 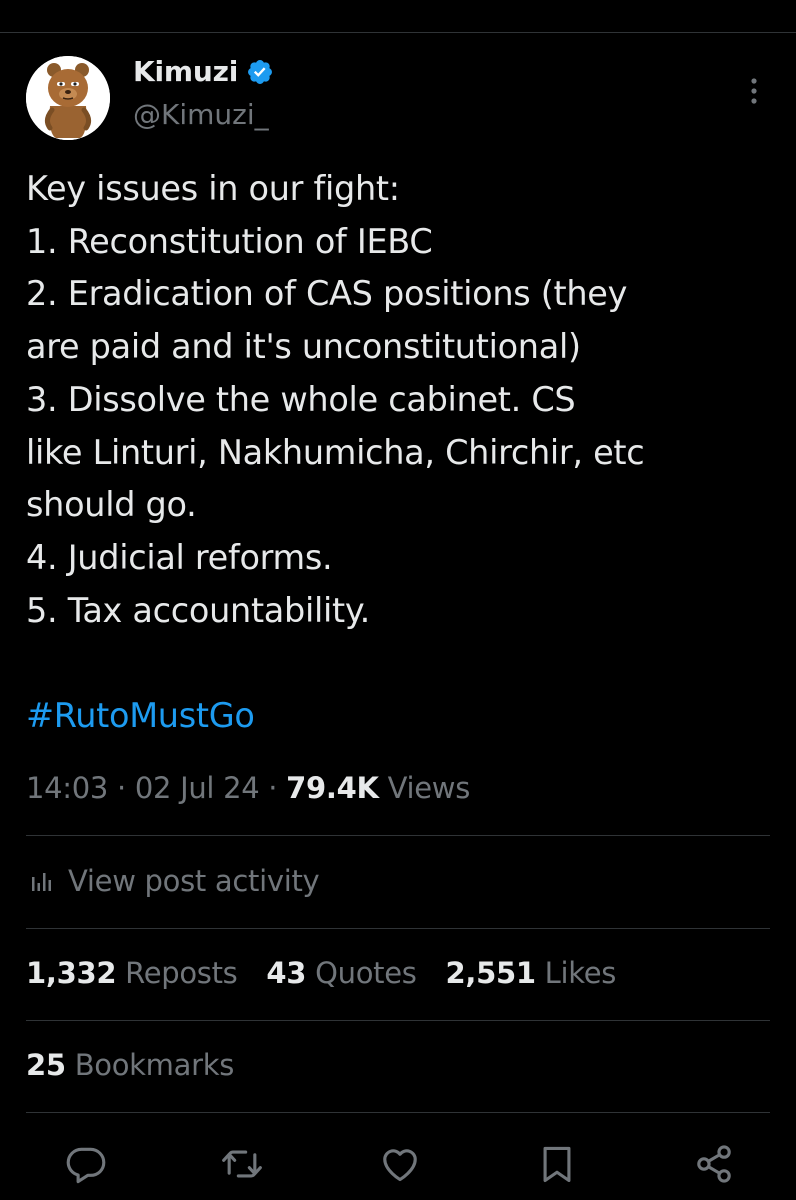 What do you see at coordinates (67, 788) in the screenshot?
I see `tweet-time: 14:03` at bounding box center [67, 788].